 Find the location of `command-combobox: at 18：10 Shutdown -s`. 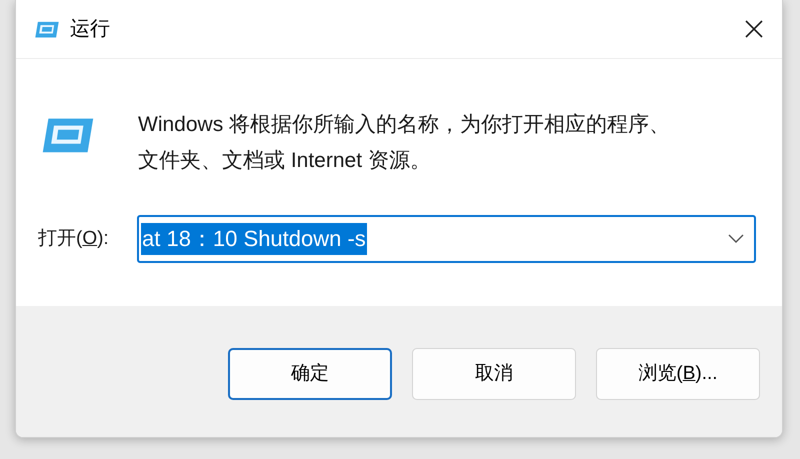

command-combobox: at 18：10 Shutdown -s is located at coordinates (446, 239).